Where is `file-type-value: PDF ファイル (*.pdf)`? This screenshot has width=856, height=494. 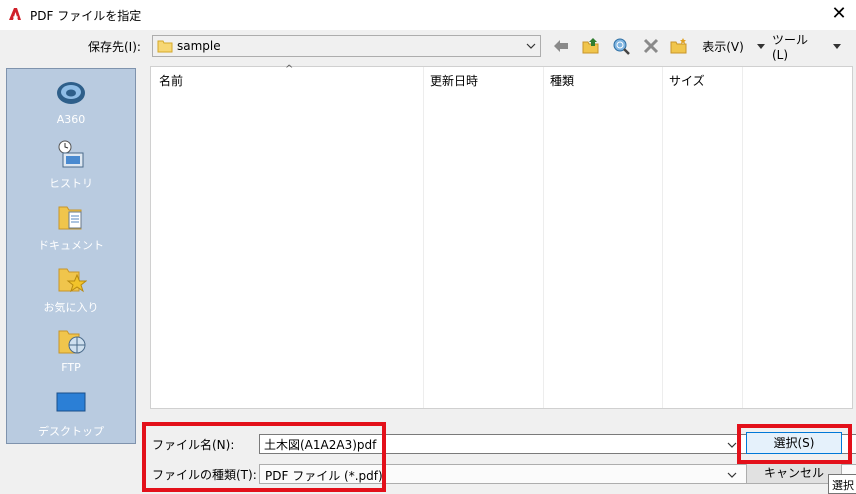
file-type-value: PDF ファイル (*.pdf) is located at coordinates (324, 476).